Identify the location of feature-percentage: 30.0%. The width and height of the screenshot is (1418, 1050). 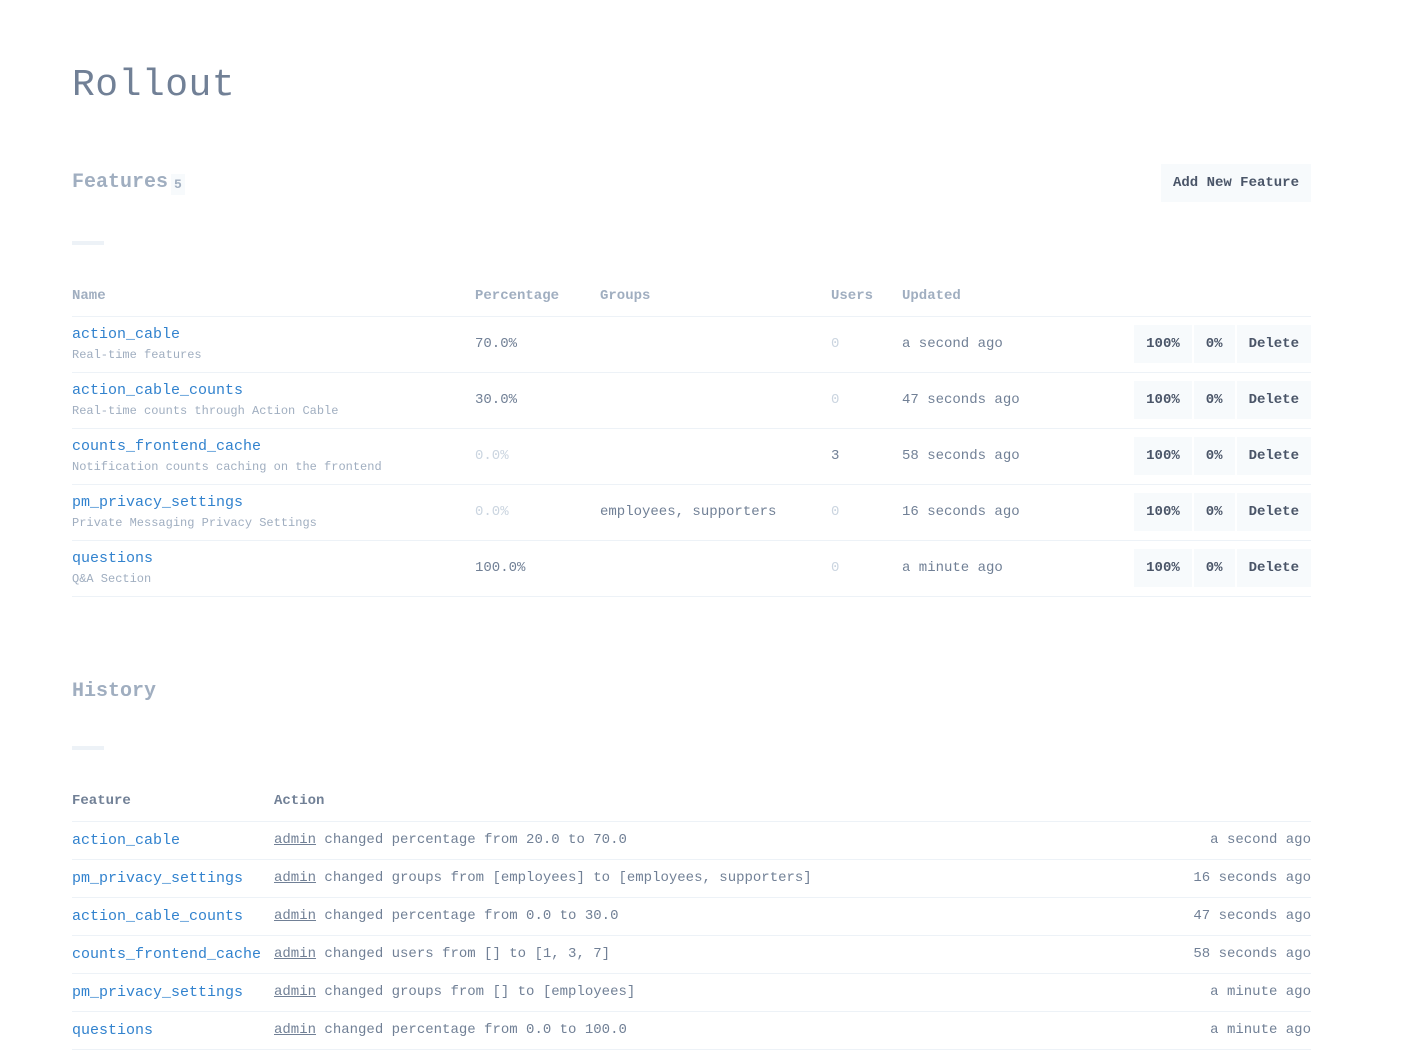
(537, 399).